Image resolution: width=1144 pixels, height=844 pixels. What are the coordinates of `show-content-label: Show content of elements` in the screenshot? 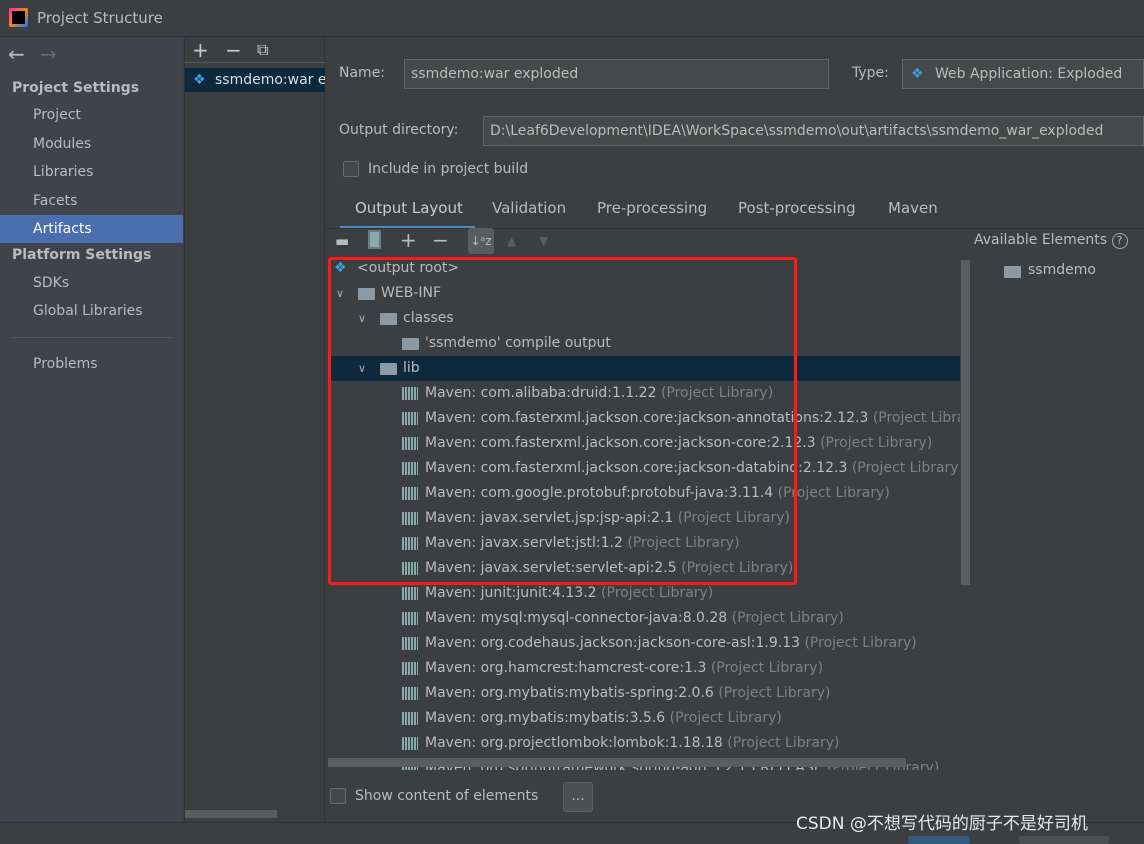 It's located at (447, 796).